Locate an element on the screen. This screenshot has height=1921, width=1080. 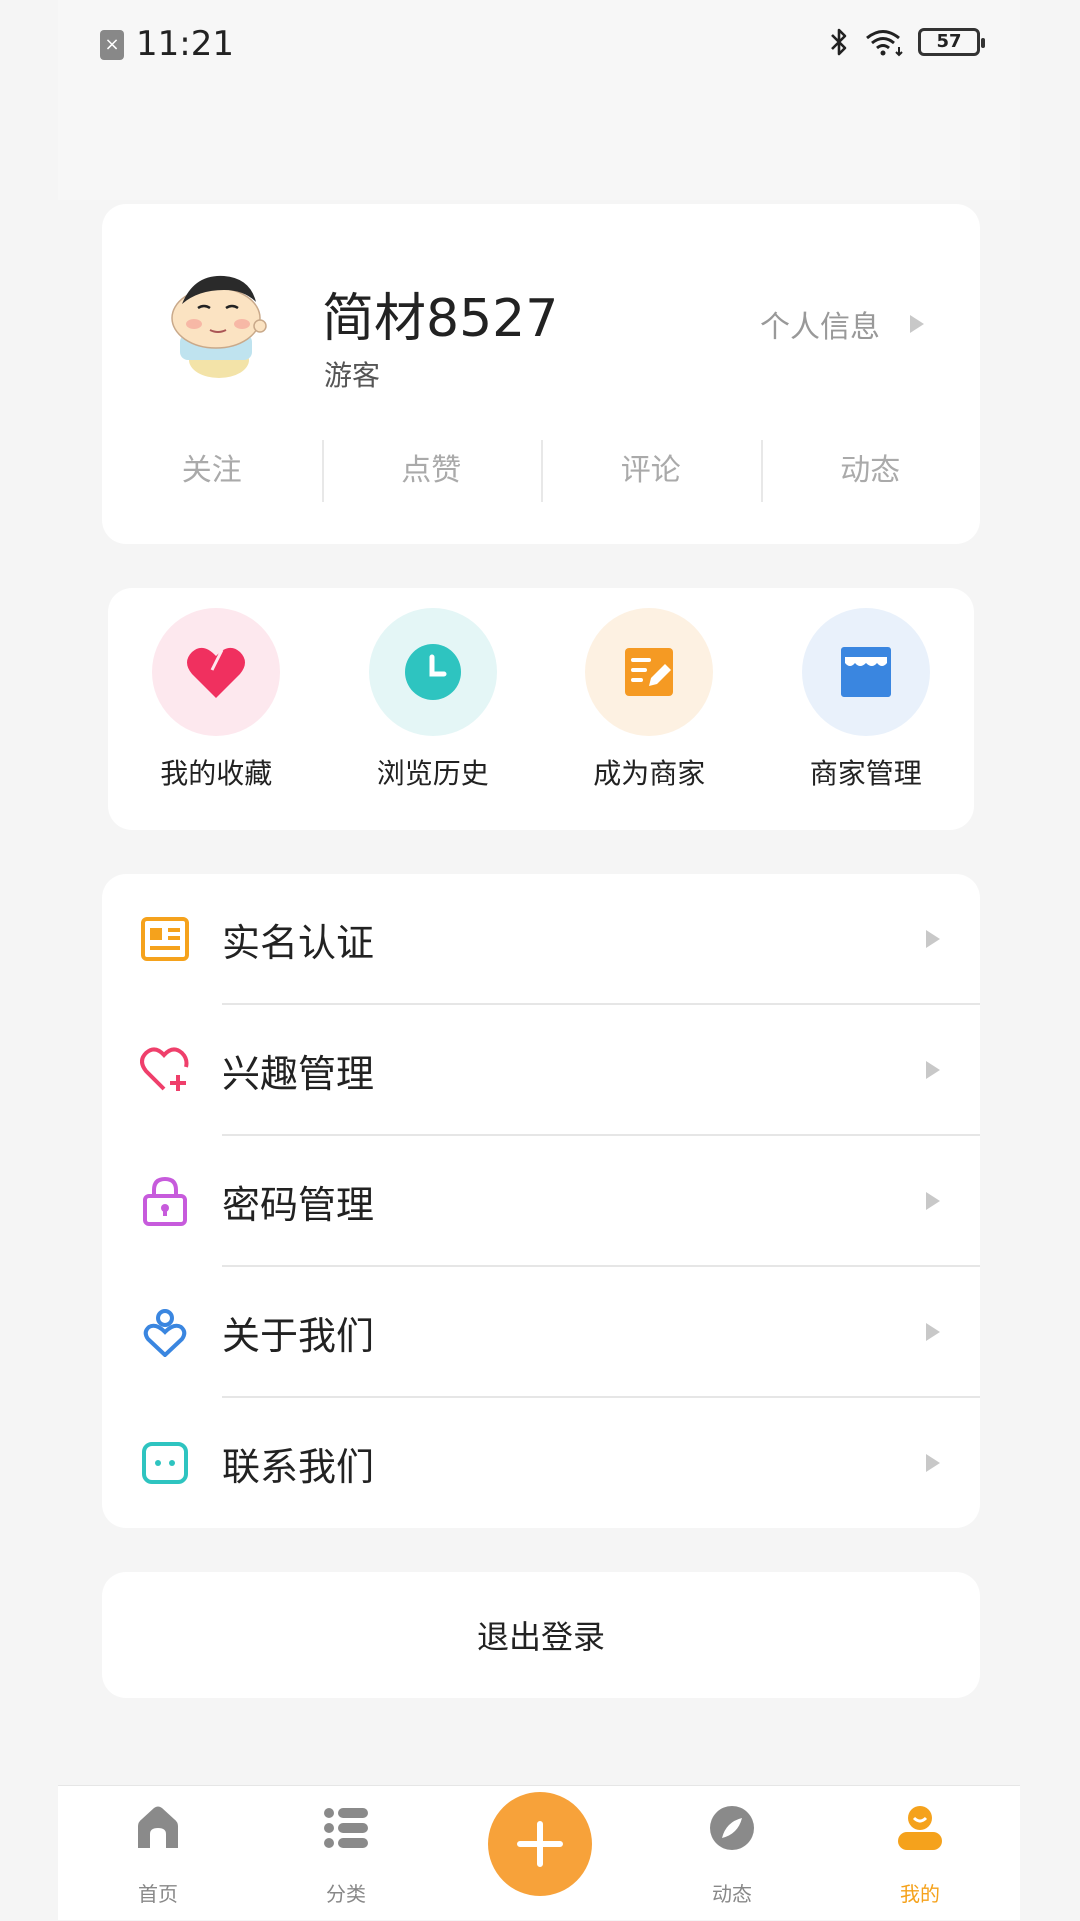
username: 简材8527 is located at coordinates (440, 319).